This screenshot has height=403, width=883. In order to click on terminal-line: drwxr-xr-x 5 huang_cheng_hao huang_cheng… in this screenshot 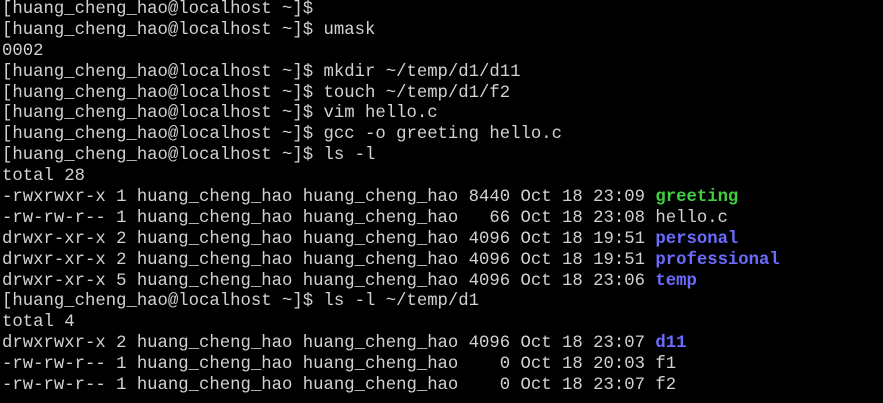, I will do `click(442, 282)`.